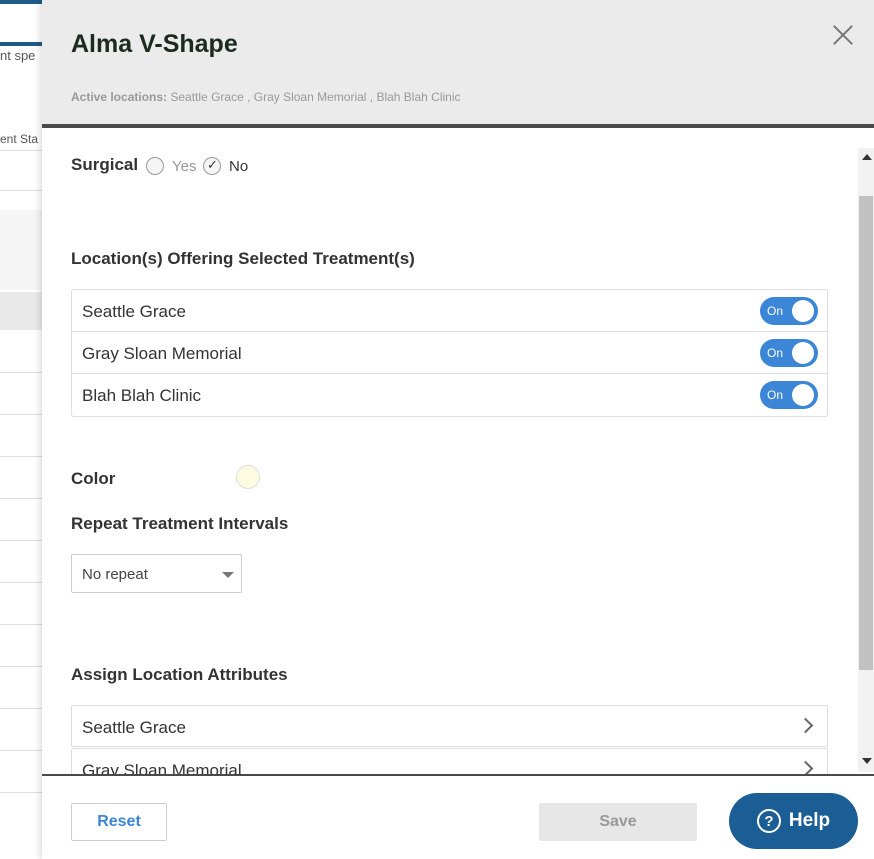 Image resolution: width=874 pixels, height=859 pixels. Describe the element at coordinates (239, 166) in the screenshot. I see `surgical-no-label: No` at that location.